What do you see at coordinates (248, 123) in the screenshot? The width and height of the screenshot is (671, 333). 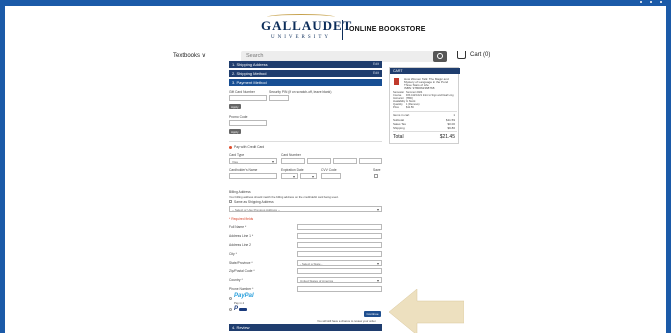 I see `promo-field` at bounding box center [248, 123].